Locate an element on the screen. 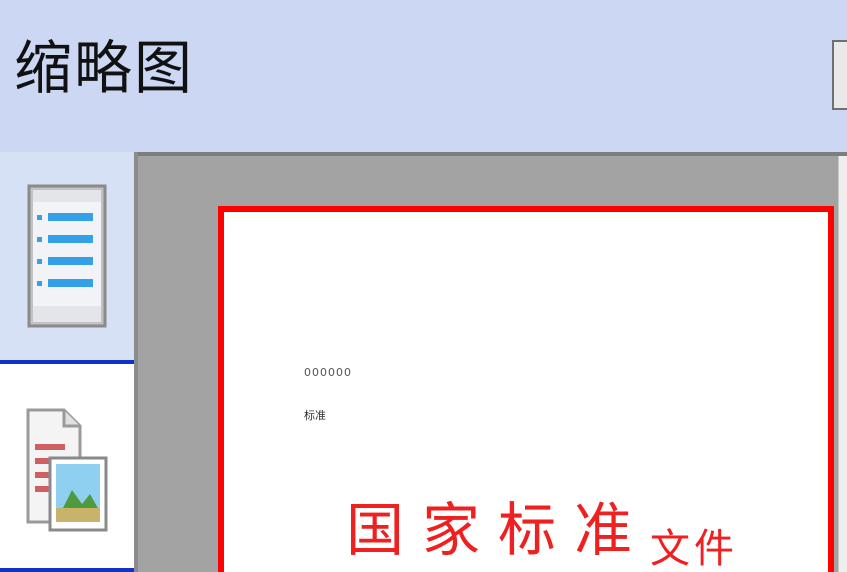 The width and height of the screenshot is (847, 572). view-tabs-sidebar is located at coordinates (67, 362).